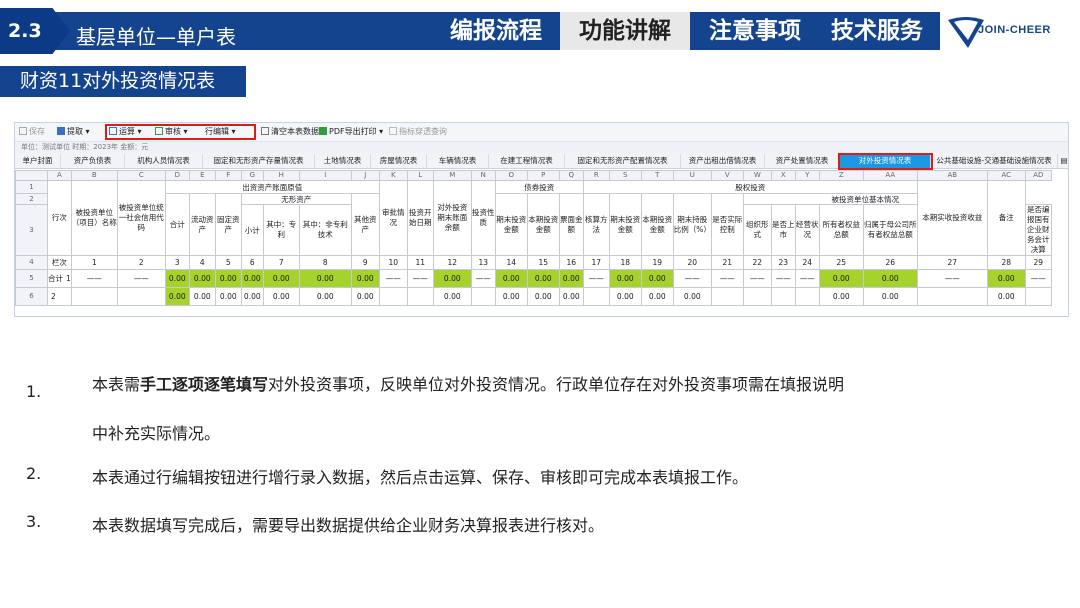 The height and width of the screenshot is (608, 1080). Describe the element at coordinates (727, 262) in the screenshot. I see `column-number: 21` at that location.